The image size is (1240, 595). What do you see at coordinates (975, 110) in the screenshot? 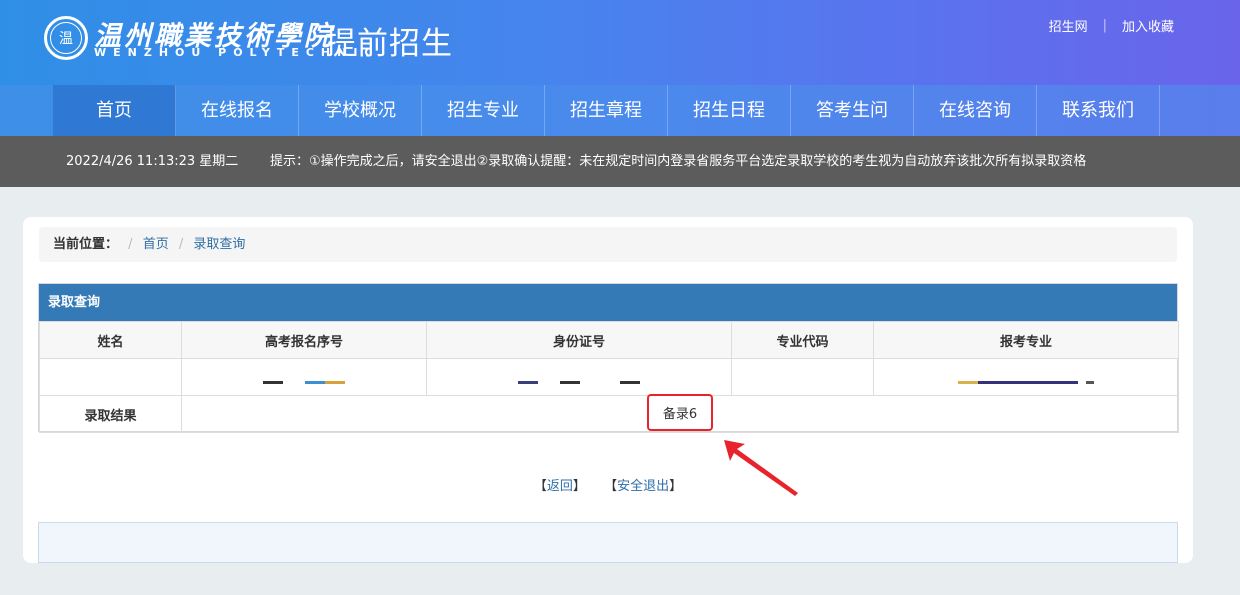
I see `nav-item-consult: 在线咨询` at bounding box center [975, 110].